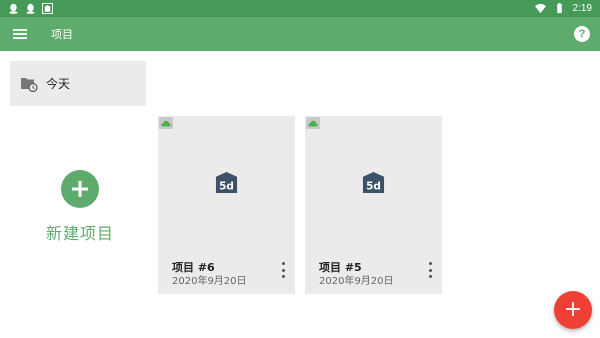  I want to click on plus-icon: +, so click(573, 309).